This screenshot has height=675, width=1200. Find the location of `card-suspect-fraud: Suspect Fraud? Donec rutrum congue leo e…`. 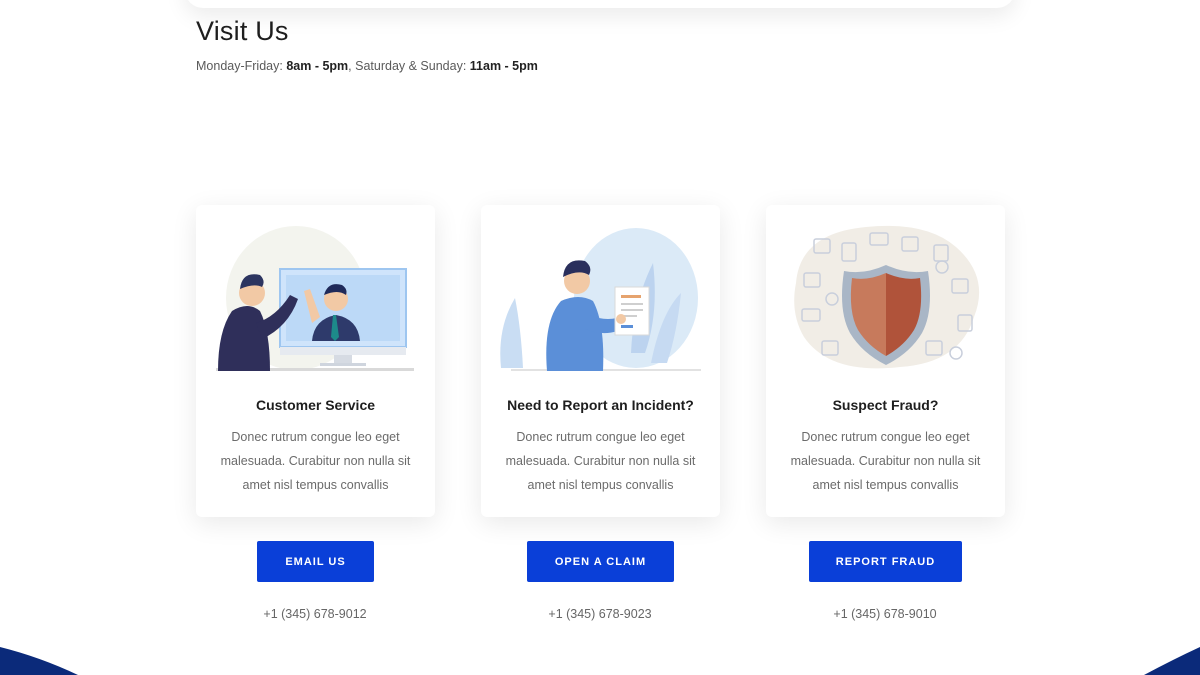

card-suspect-fraud: Suspect Fraud? Donec rutrum congue leo e… is located at coordinates (885, 361).